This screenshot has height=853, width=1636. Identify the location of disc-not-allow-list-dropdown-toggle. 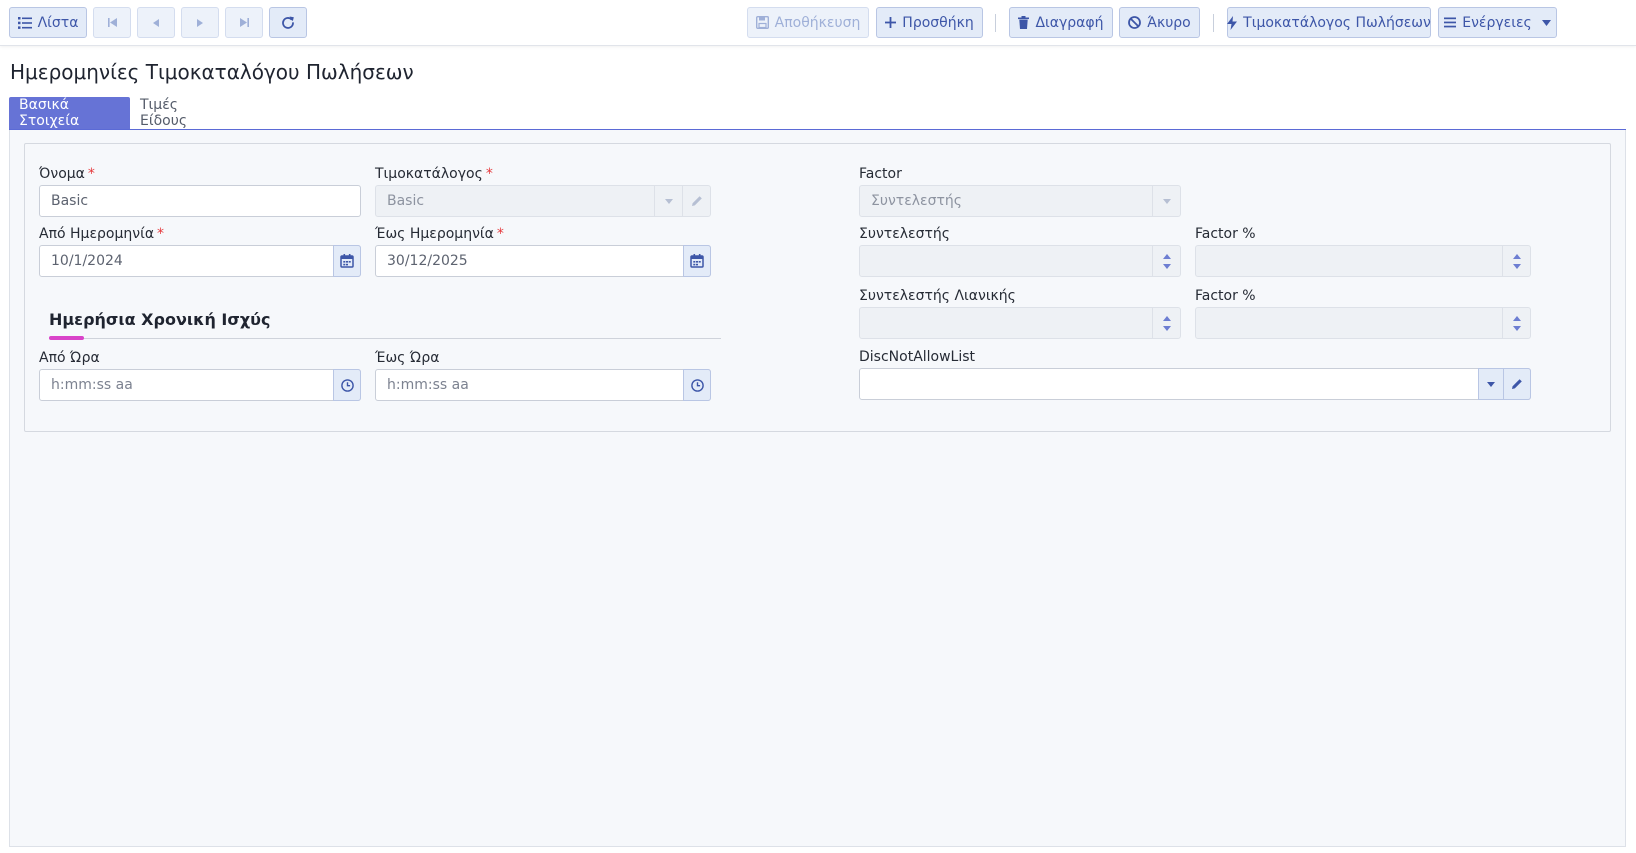
(1491, 384).